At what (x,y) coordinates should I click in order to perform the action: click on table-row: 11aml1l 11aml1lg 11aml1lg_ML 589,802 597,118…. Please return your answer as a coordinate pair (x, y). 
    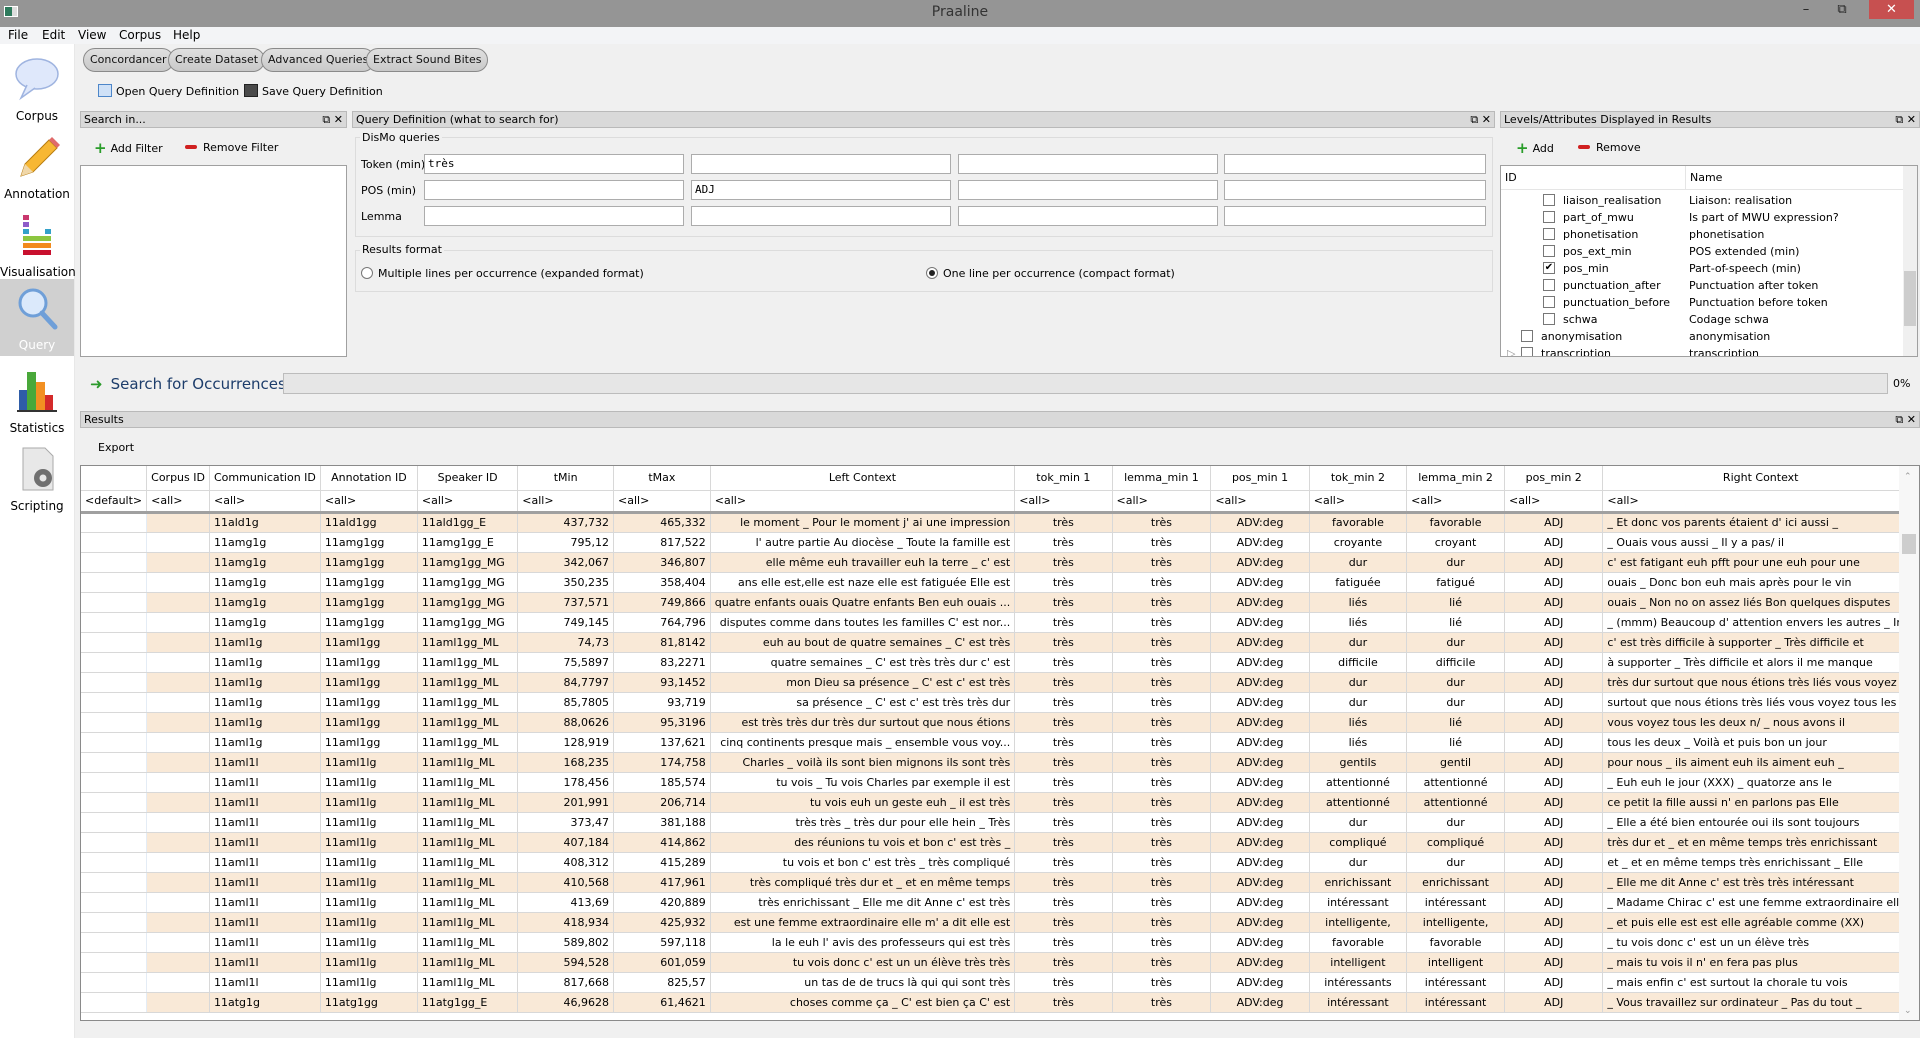
    Looking at the image, I should click on (1000, 942).